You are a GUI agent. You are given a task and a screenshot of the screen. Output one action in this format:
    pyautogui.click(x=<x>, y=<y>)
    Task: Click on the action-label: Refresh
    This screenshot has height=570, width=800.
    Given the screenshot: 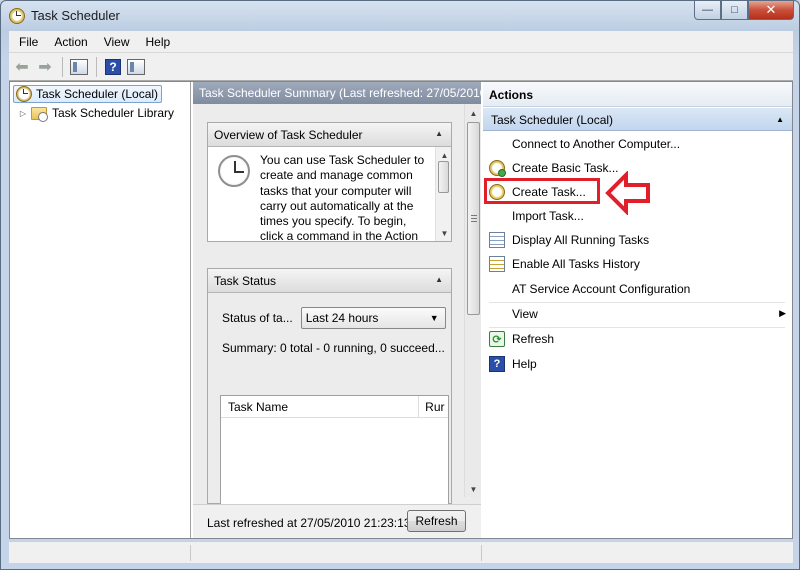 What is the action you would take?
    pyautogui.click(x=533, y=339)
    